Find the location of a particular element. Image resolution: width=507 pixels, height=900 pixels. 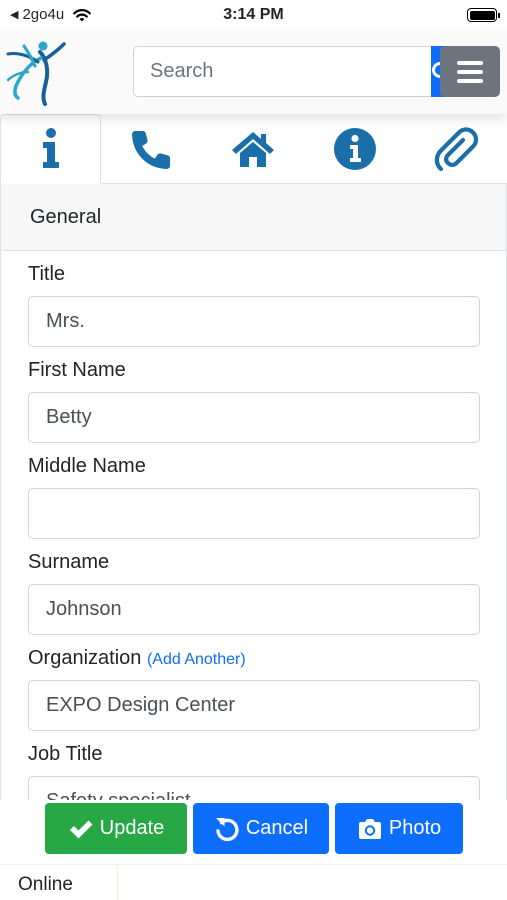

app-logo is located at coordinates (35, 71).